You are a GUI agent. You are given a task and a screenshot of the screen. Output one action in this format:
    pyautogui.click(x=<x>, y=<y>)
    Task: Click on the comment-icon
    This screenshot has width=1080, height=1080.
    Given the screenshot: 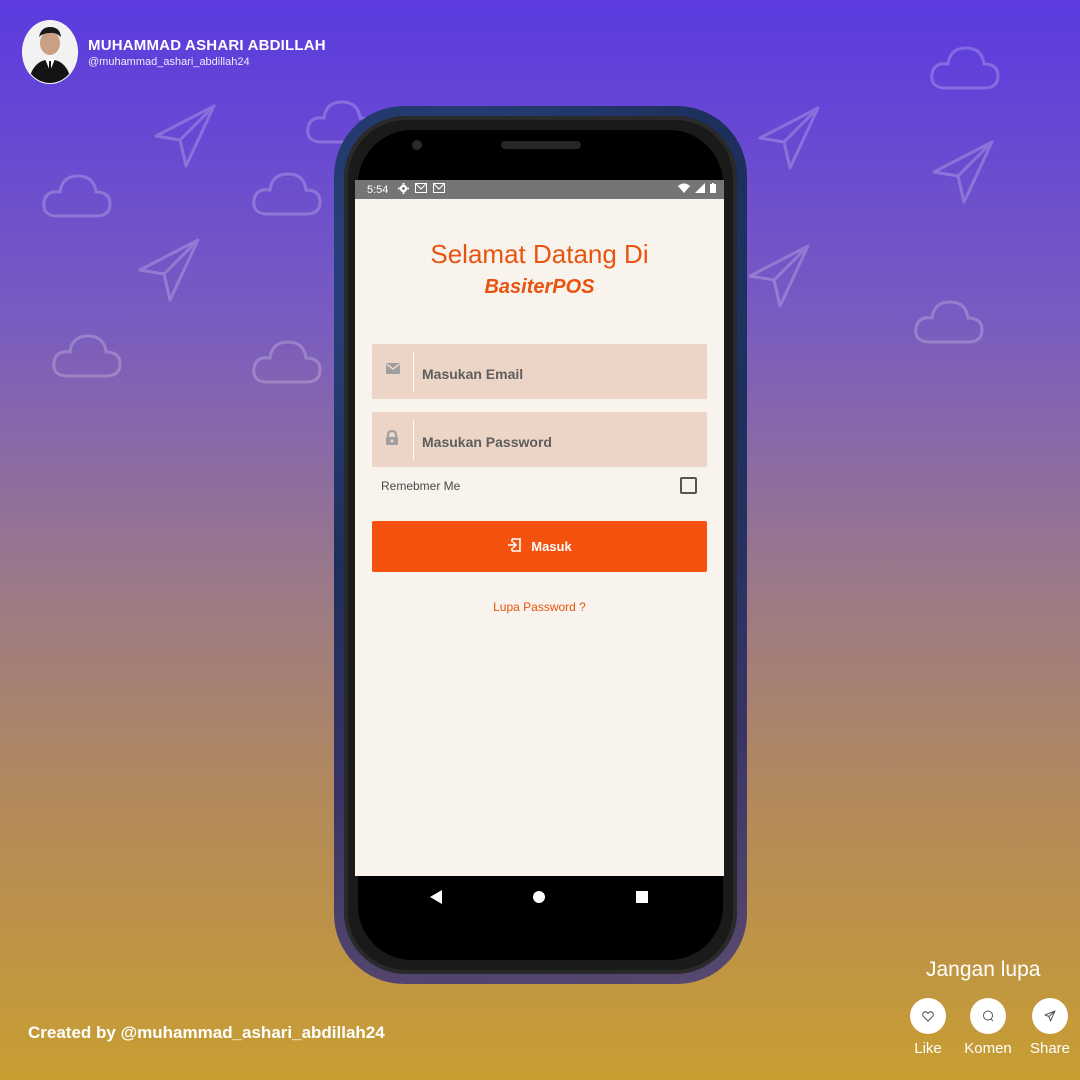 What is the action you would take?
    pyautogui.click(x=988, y=1016)
    